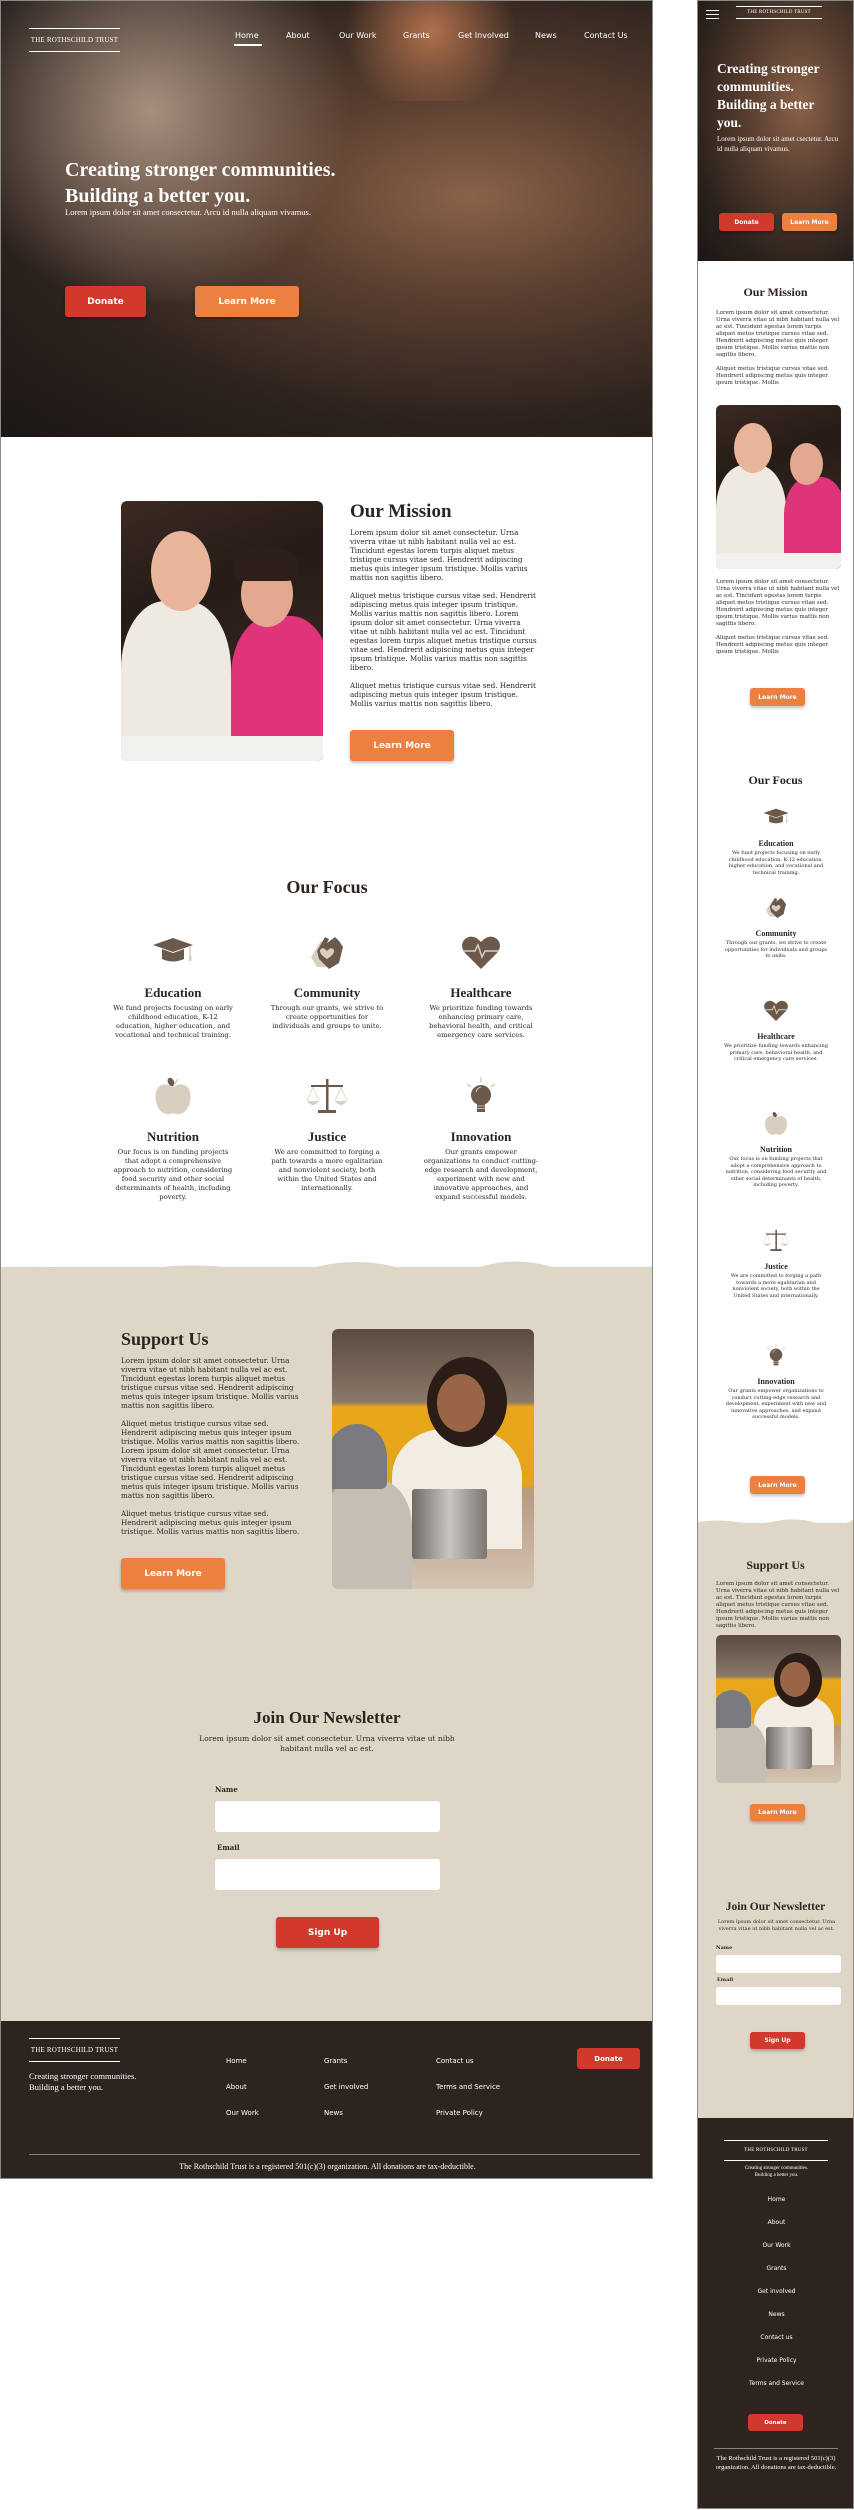 This screenshot has height=2510, width=854. I want to click on focus-item-title: Nutrition, so click(776, 1150).